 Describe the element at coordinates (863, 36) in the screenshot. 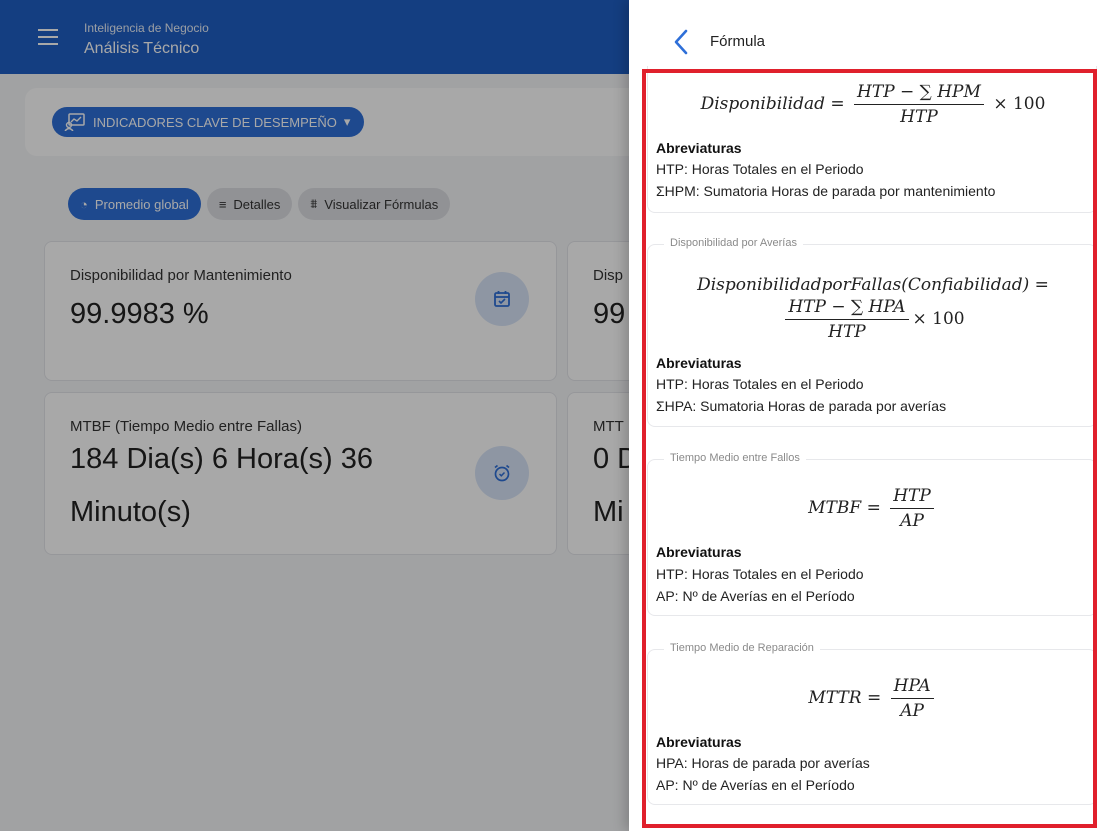

I see `drawer-header: Fórmula` at that location.